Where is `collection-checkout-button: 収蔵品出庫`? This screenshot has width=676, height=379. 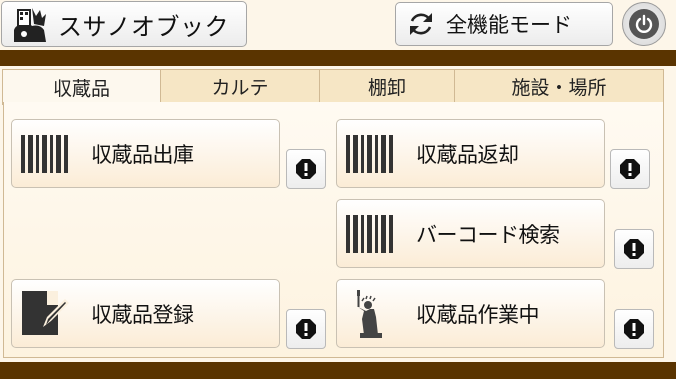 collection-checkout-button: 収蔵品出庫 is located at coordinates (145, 153).